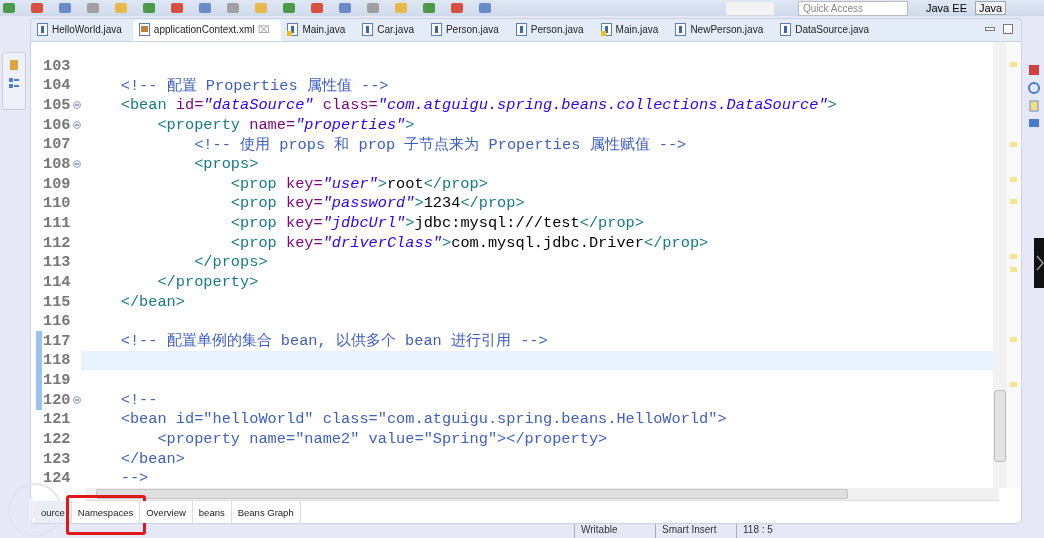 The image size is (1044, 538). I want to click on editor-tab: Car.java, so click(390, 30).